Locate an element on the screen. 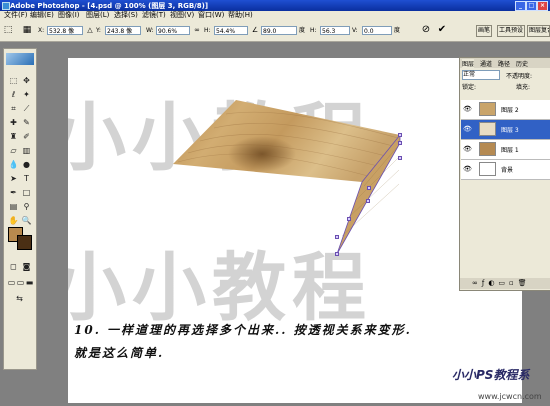 Image resolution: width=550 pixels, height=406 pixels. tab-channels: 通道 is located at coordinates (486, 63).